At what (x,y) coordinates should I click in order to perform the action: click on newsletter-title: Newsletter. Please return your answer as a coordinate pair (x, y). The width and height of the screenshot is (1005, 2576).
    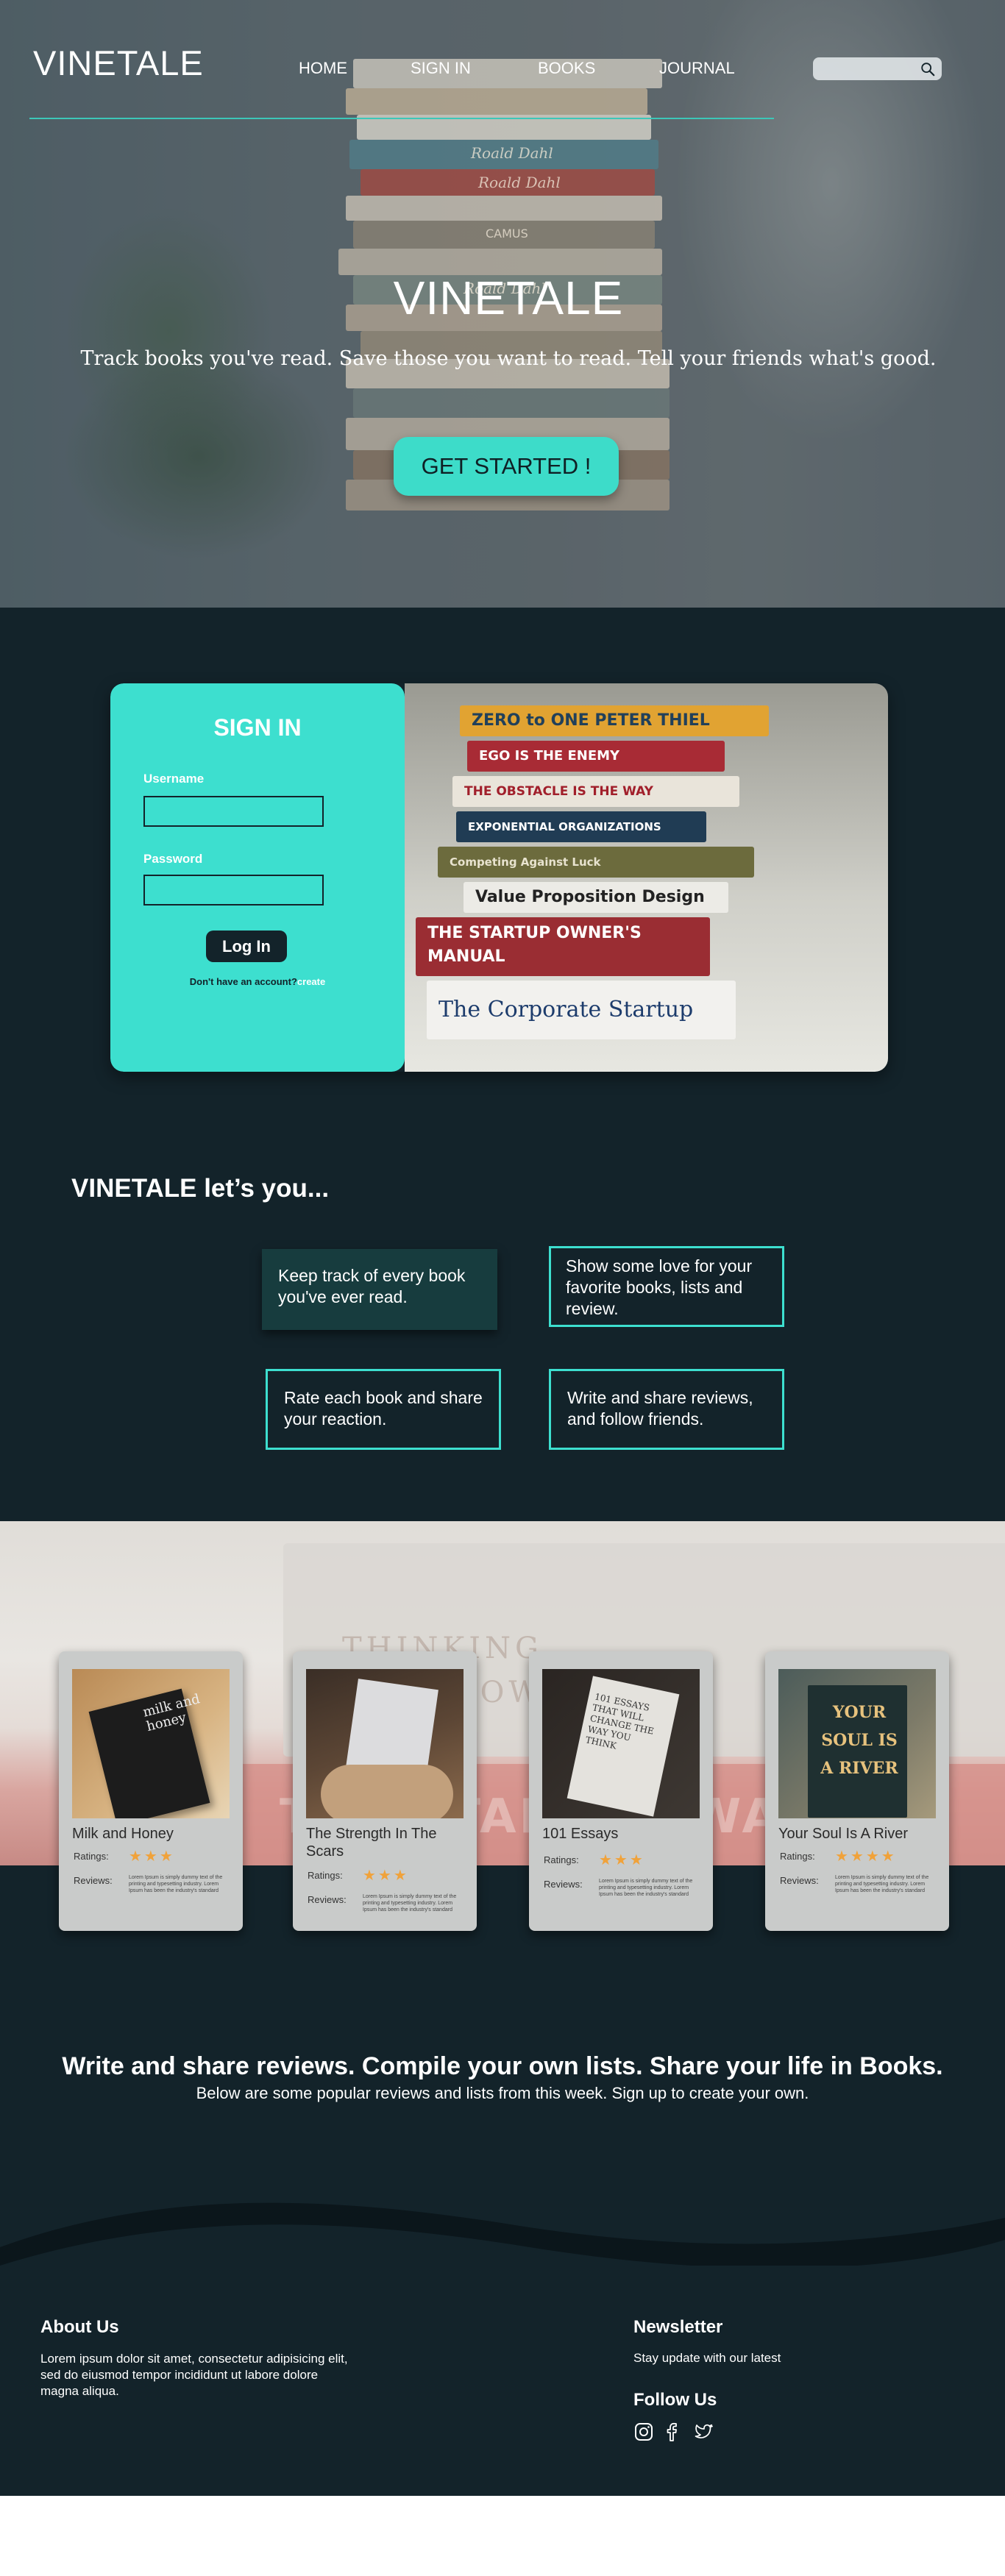
    Looking at the image, I should click on (678, 2327).